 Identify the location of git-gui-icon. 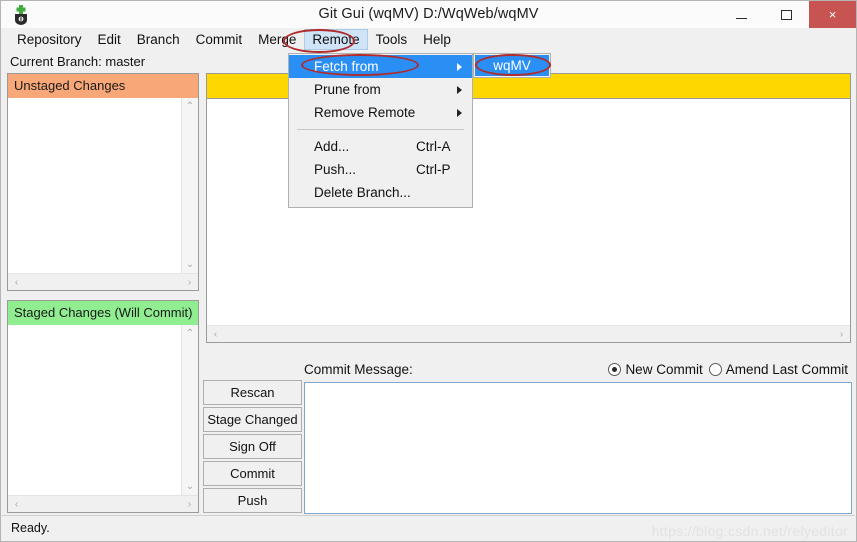
(21, 14).